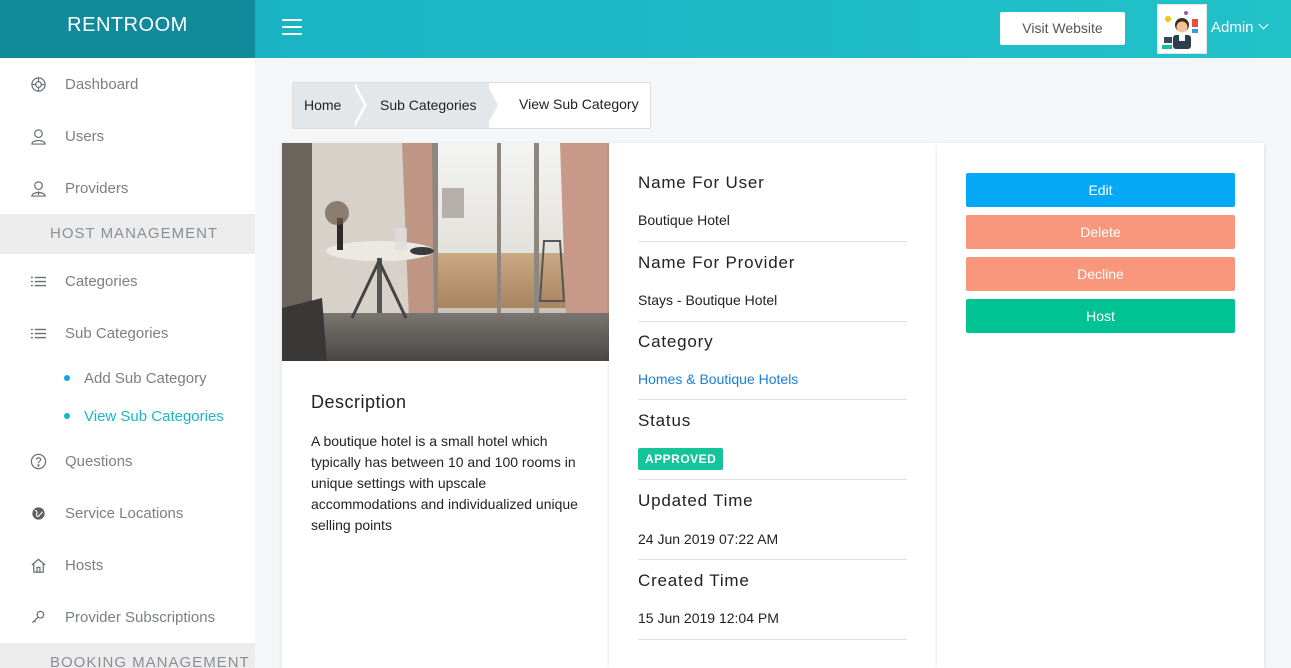 Image resolution: width=1291 pixels, height=668 pixels. What do you see at coordinates (1232, 27) in the screenshot?
I see `admin-name: Admin` at bounding box center [1232, 27].